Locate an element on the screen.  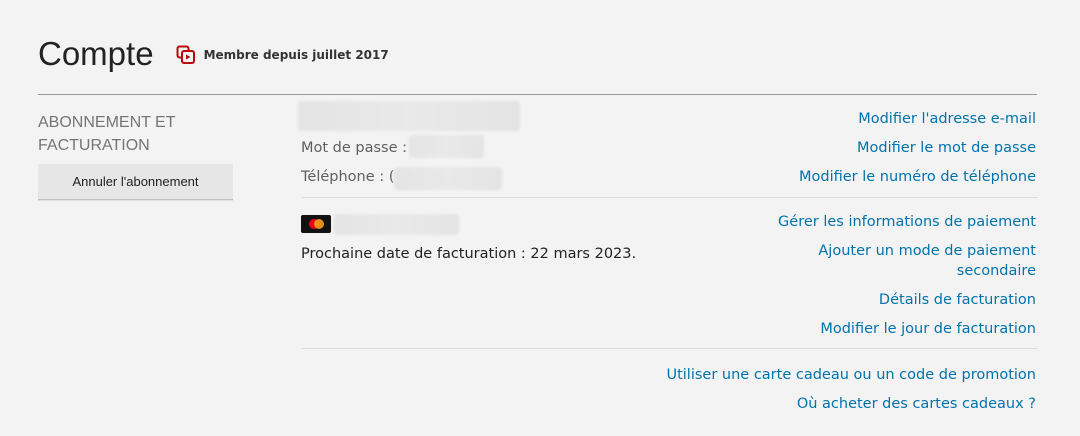
phone-label: Téléphone : ( is located at coordinates (348, 177).